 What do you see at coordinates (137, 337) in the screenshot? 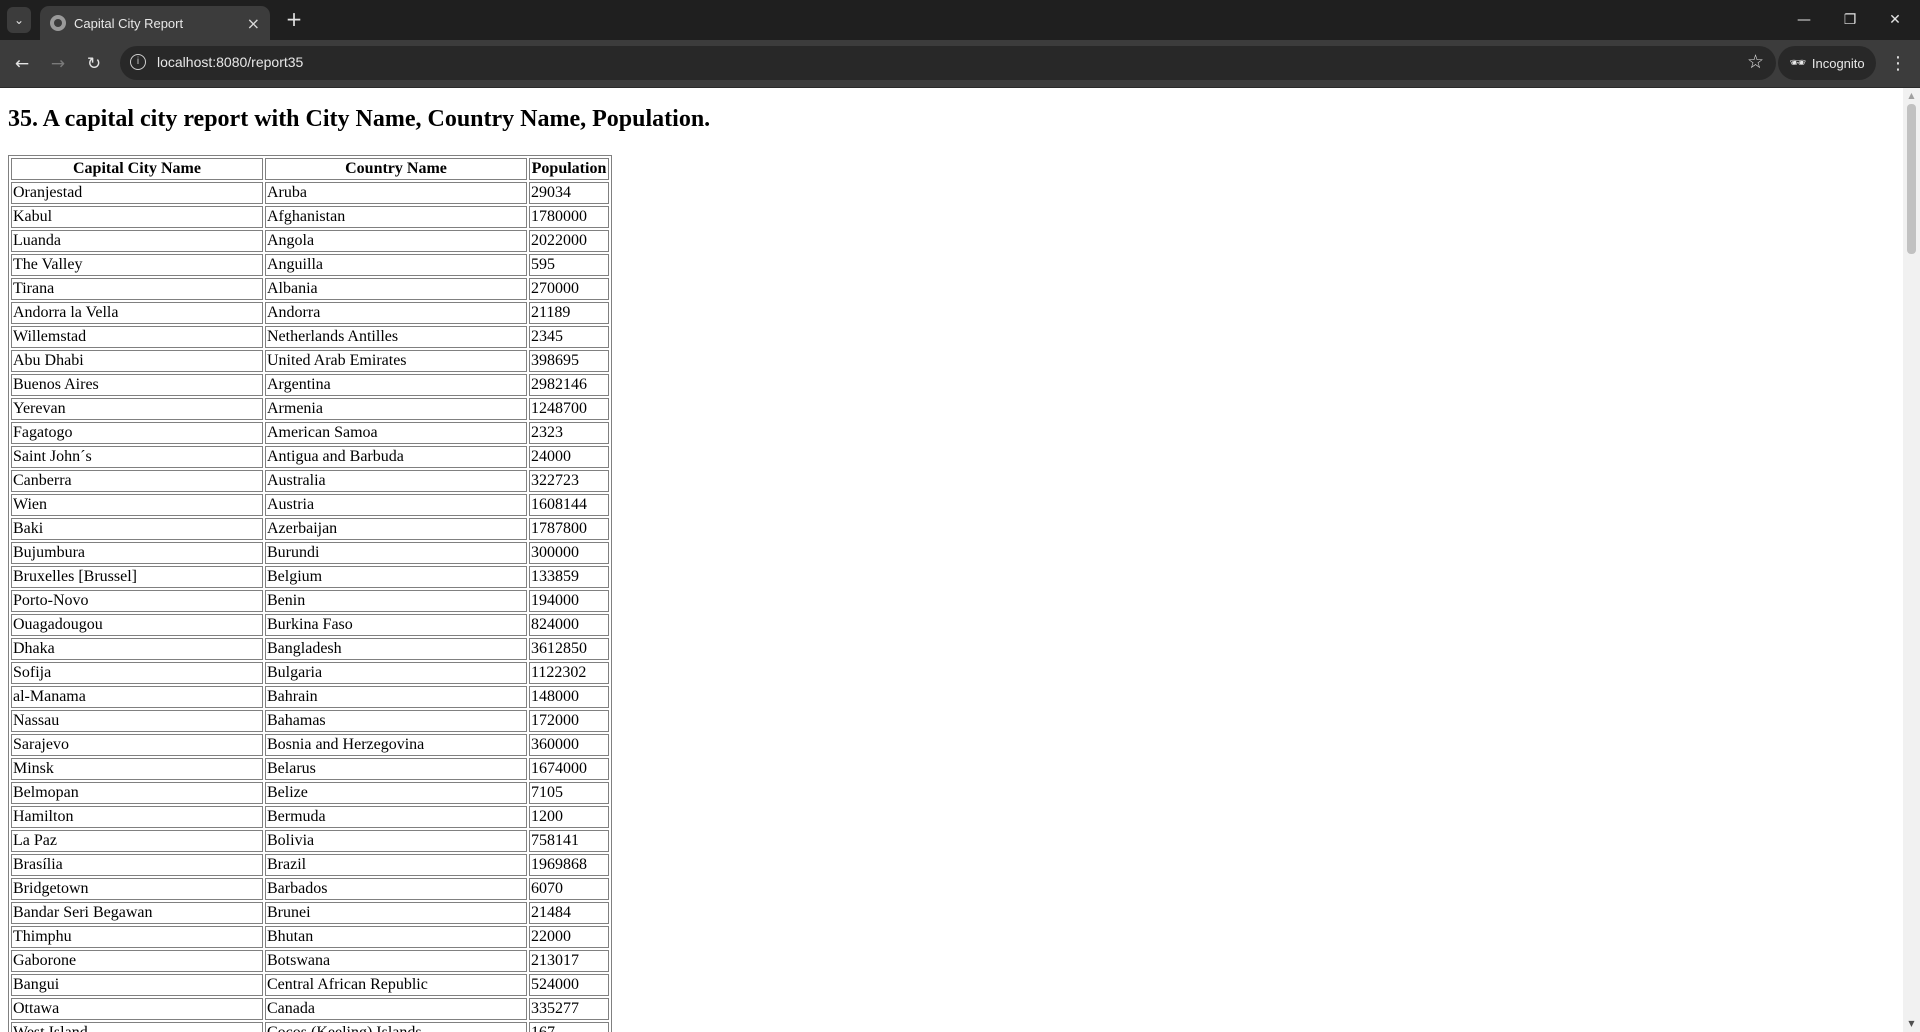
I see `capital-city-cell: Willemstad` at bounding box center [137, 337].